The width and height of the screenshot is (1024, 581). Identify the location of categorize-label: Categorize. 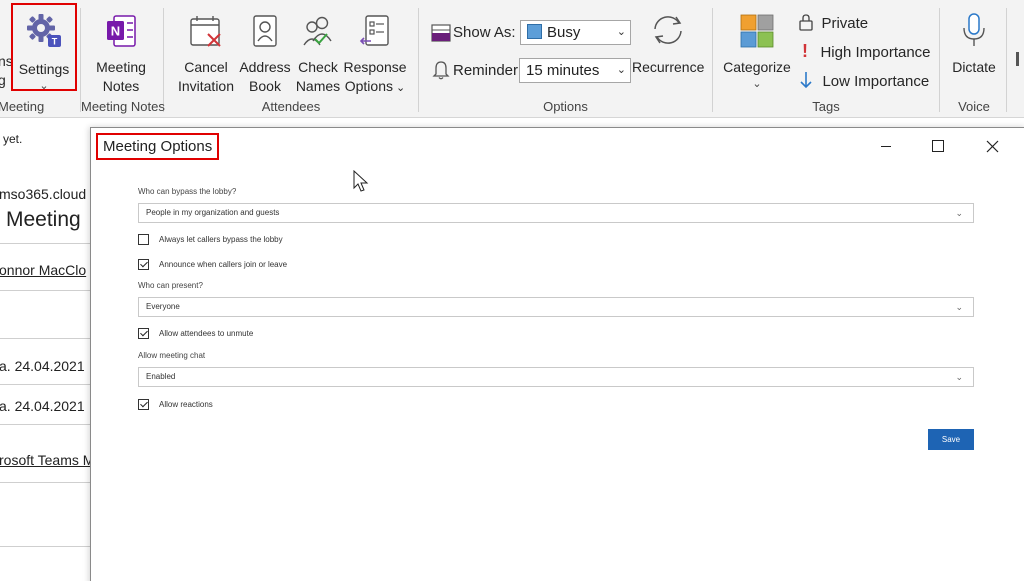
(757, 67).